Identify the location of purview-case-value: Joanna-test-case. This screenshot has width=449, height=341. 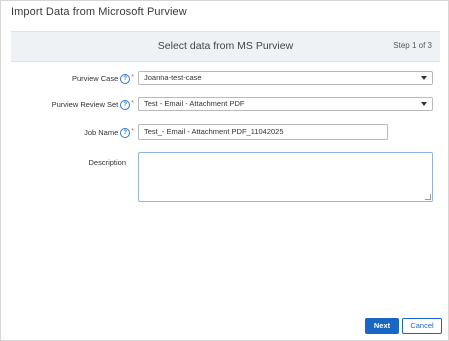
(173, 77).